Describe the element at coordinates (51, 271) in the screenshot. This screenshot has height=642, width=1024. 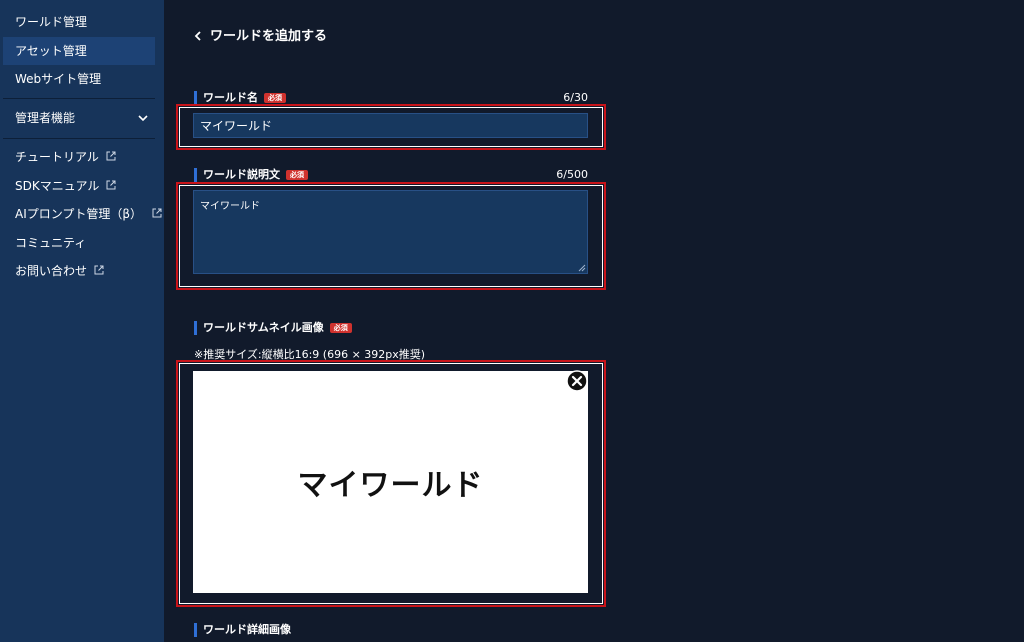
I see `sidebar-item-label: お問い合わせ` at that location.